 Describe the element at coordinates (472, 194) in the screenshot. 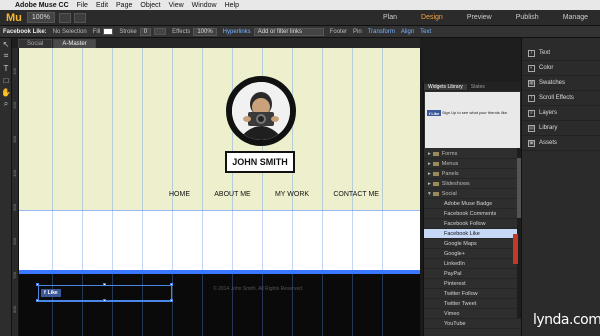

I see `category-social: ▾ Social` at that location.